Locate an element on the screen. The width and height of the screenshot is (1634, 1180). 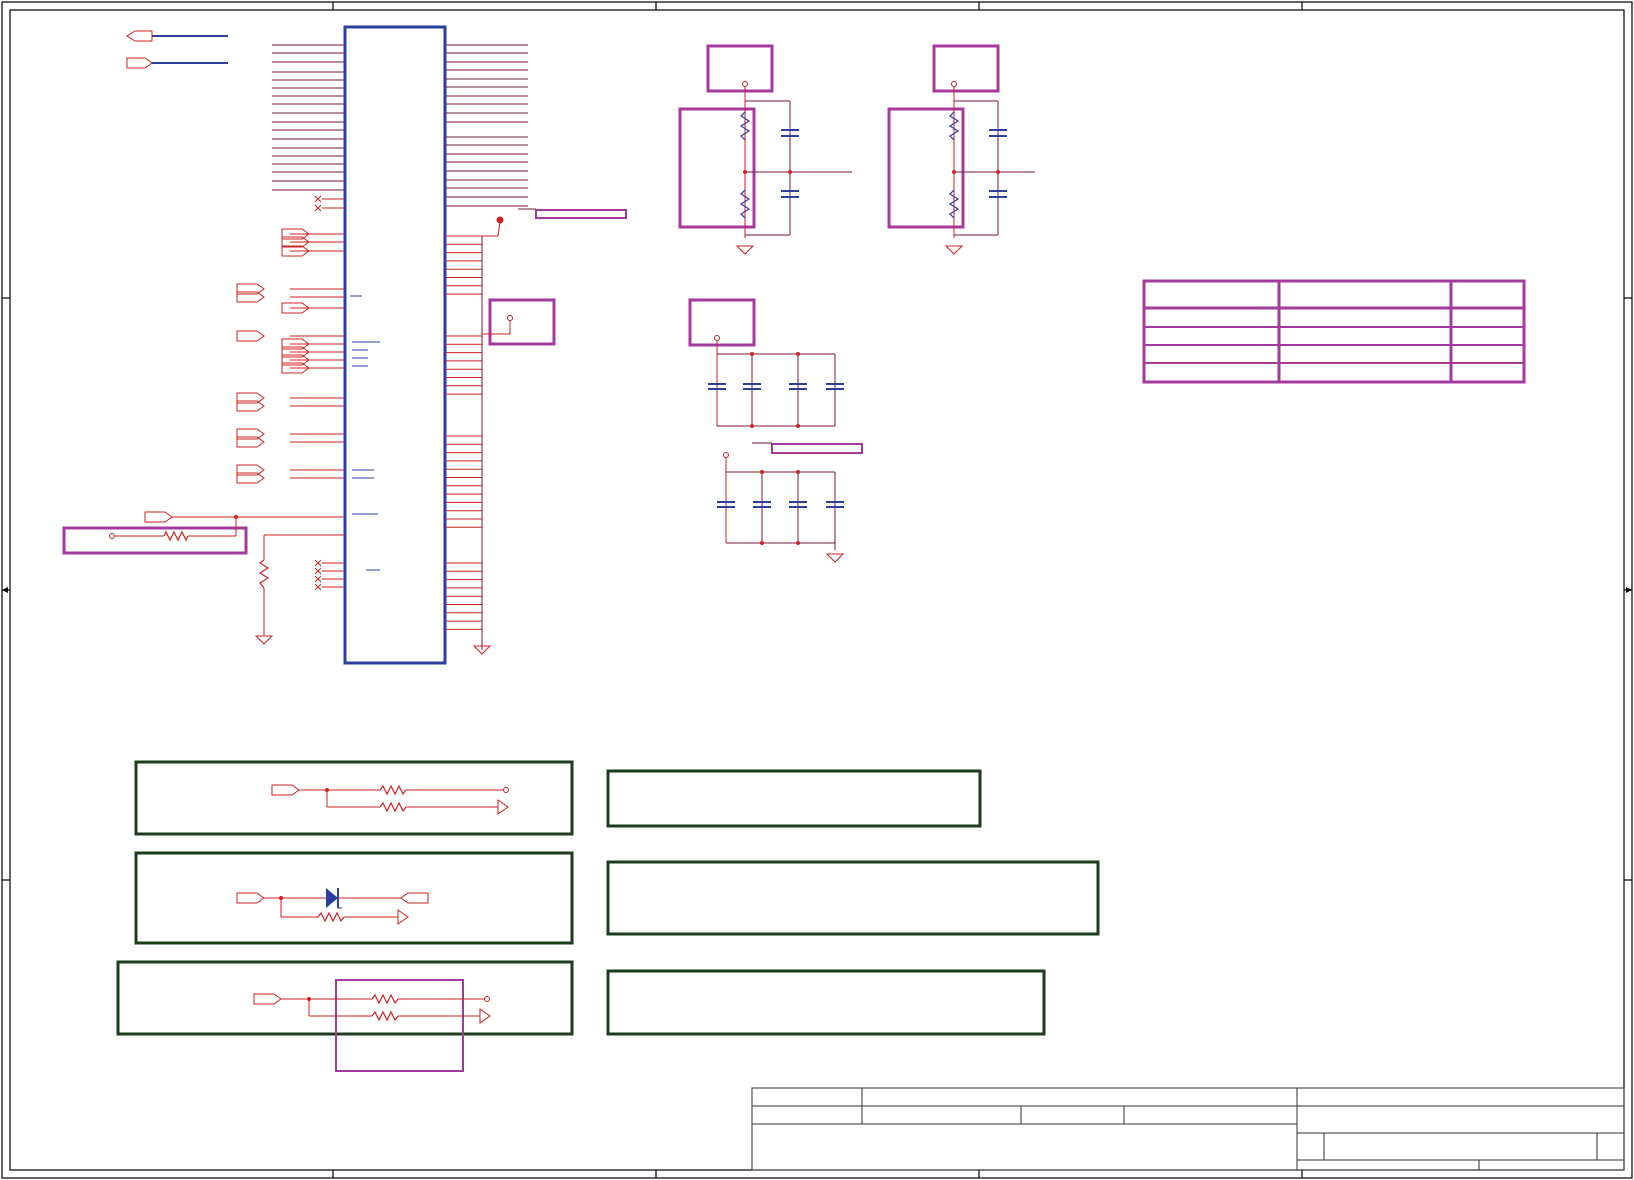
right-pin-stubs is located at coordinates (487, 337).